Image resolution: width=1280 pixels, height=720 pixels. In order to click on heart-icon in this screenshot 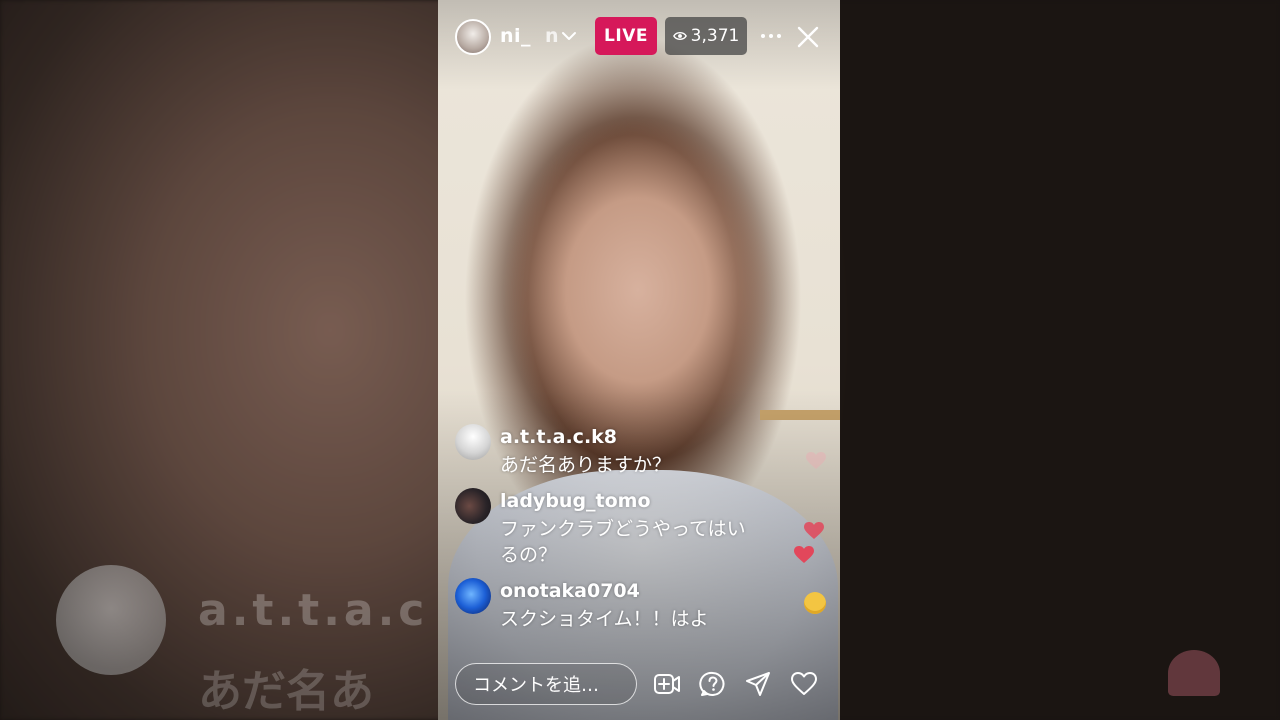, I will do `click(804, 684)`.